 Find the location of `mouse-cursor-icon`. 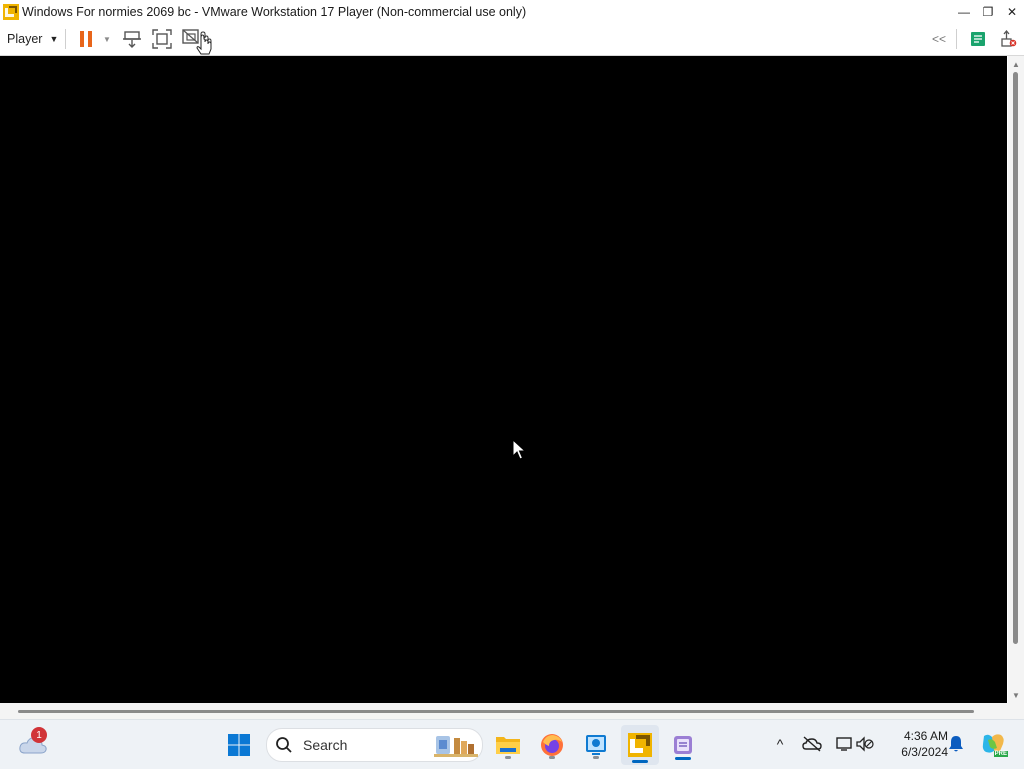

mouse-cursor-icon is located at coordinates (519, 449).